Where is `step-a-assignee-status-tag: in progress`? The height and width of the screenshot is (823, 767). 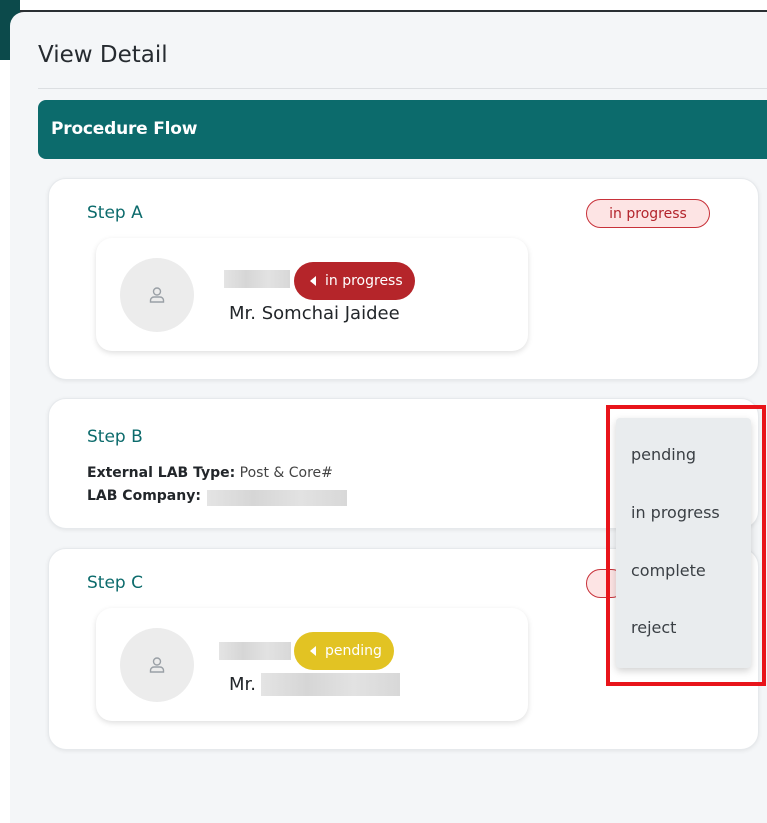
step-a-assignee-status-tag: in progress is located at coordinates (354, 281).